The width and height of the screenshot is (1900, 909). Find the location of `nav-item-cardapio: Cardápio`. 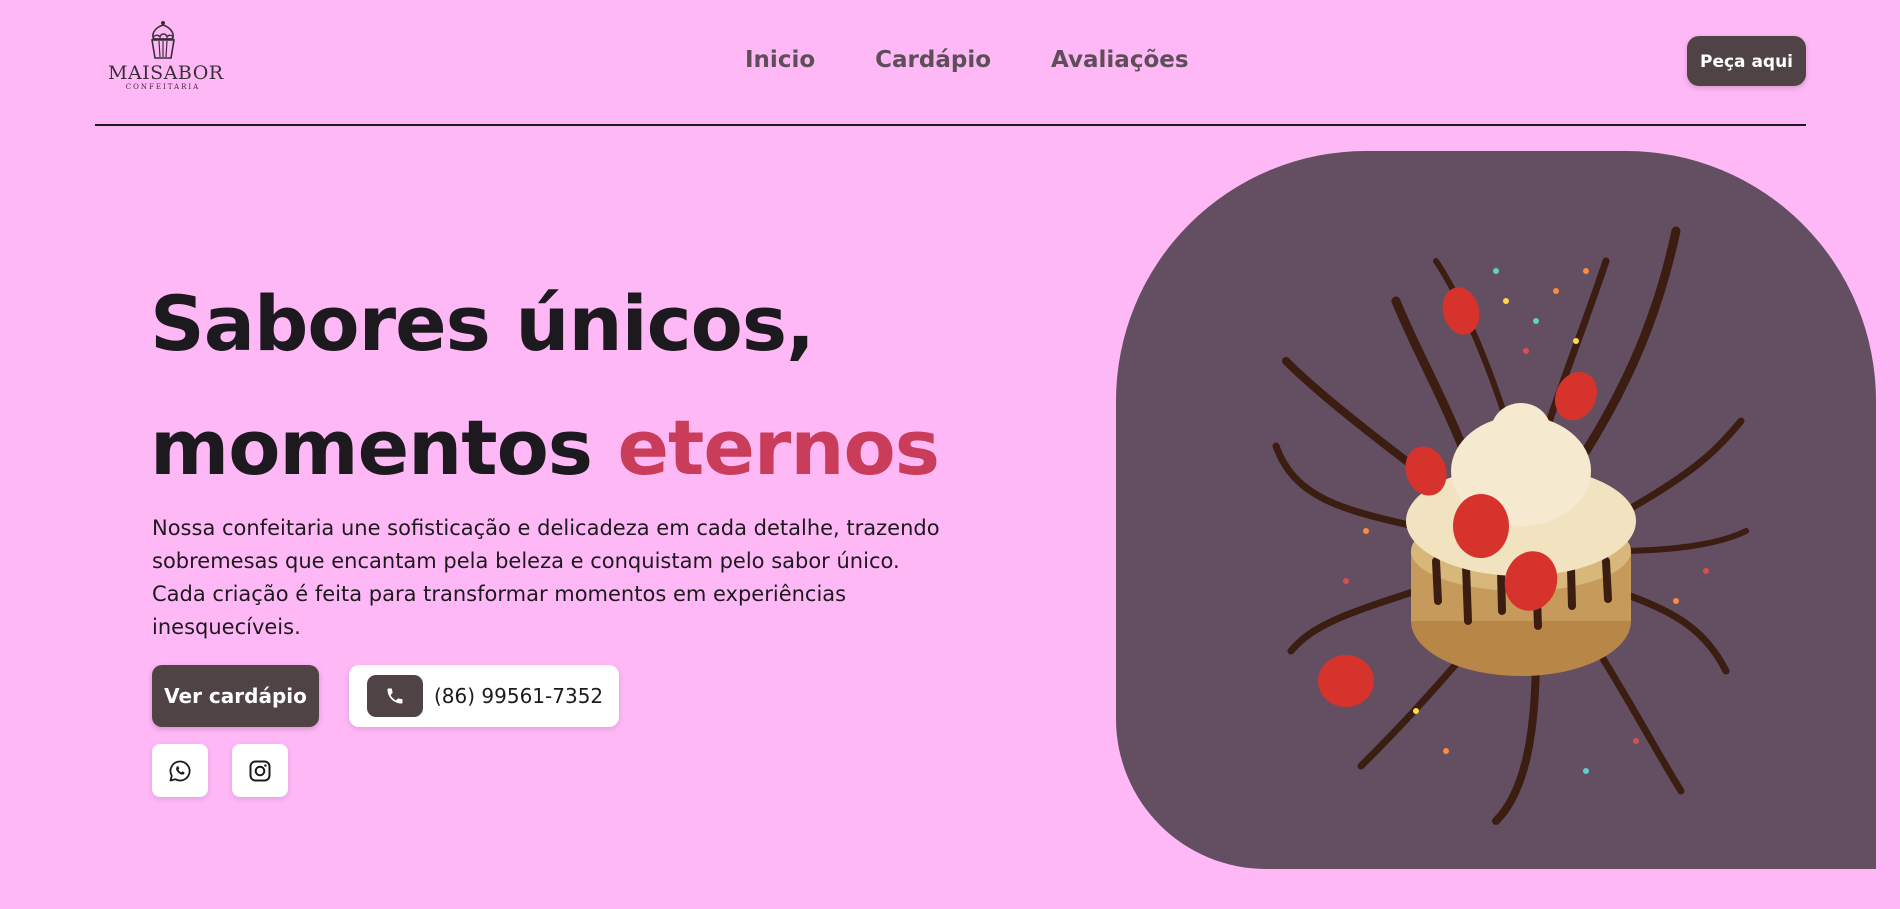

nav-item-cardapio: Cardápio is located at coordinates (933, 60).